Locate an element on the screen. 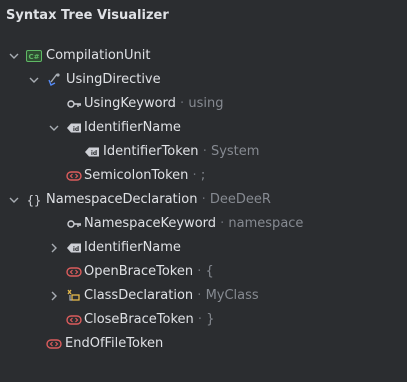 The width and height of the screenshot is (407, 382). tree-node-detail: { is located at coordinates (209, 271).